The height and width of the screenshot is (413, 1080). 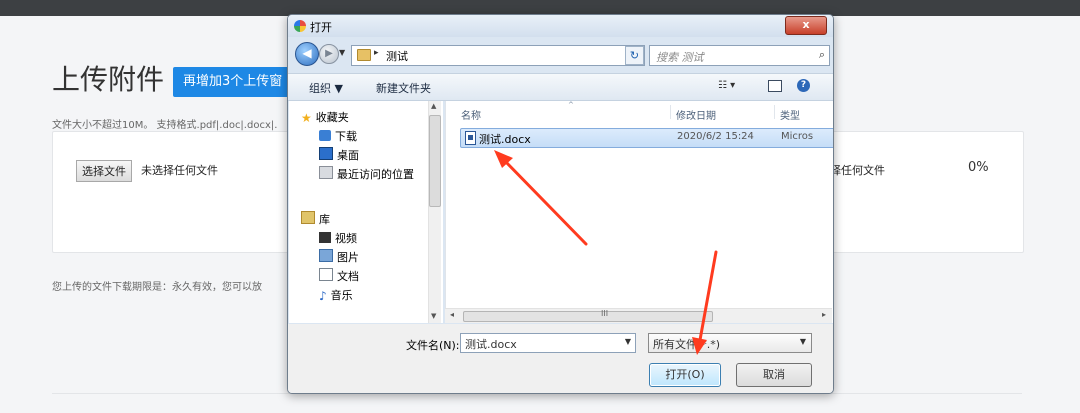 What do you see at coordinates (687, 344) in the screenshot?
I see `file-type-value: 所有文件(*.*)` at bounding box center [687, 344].